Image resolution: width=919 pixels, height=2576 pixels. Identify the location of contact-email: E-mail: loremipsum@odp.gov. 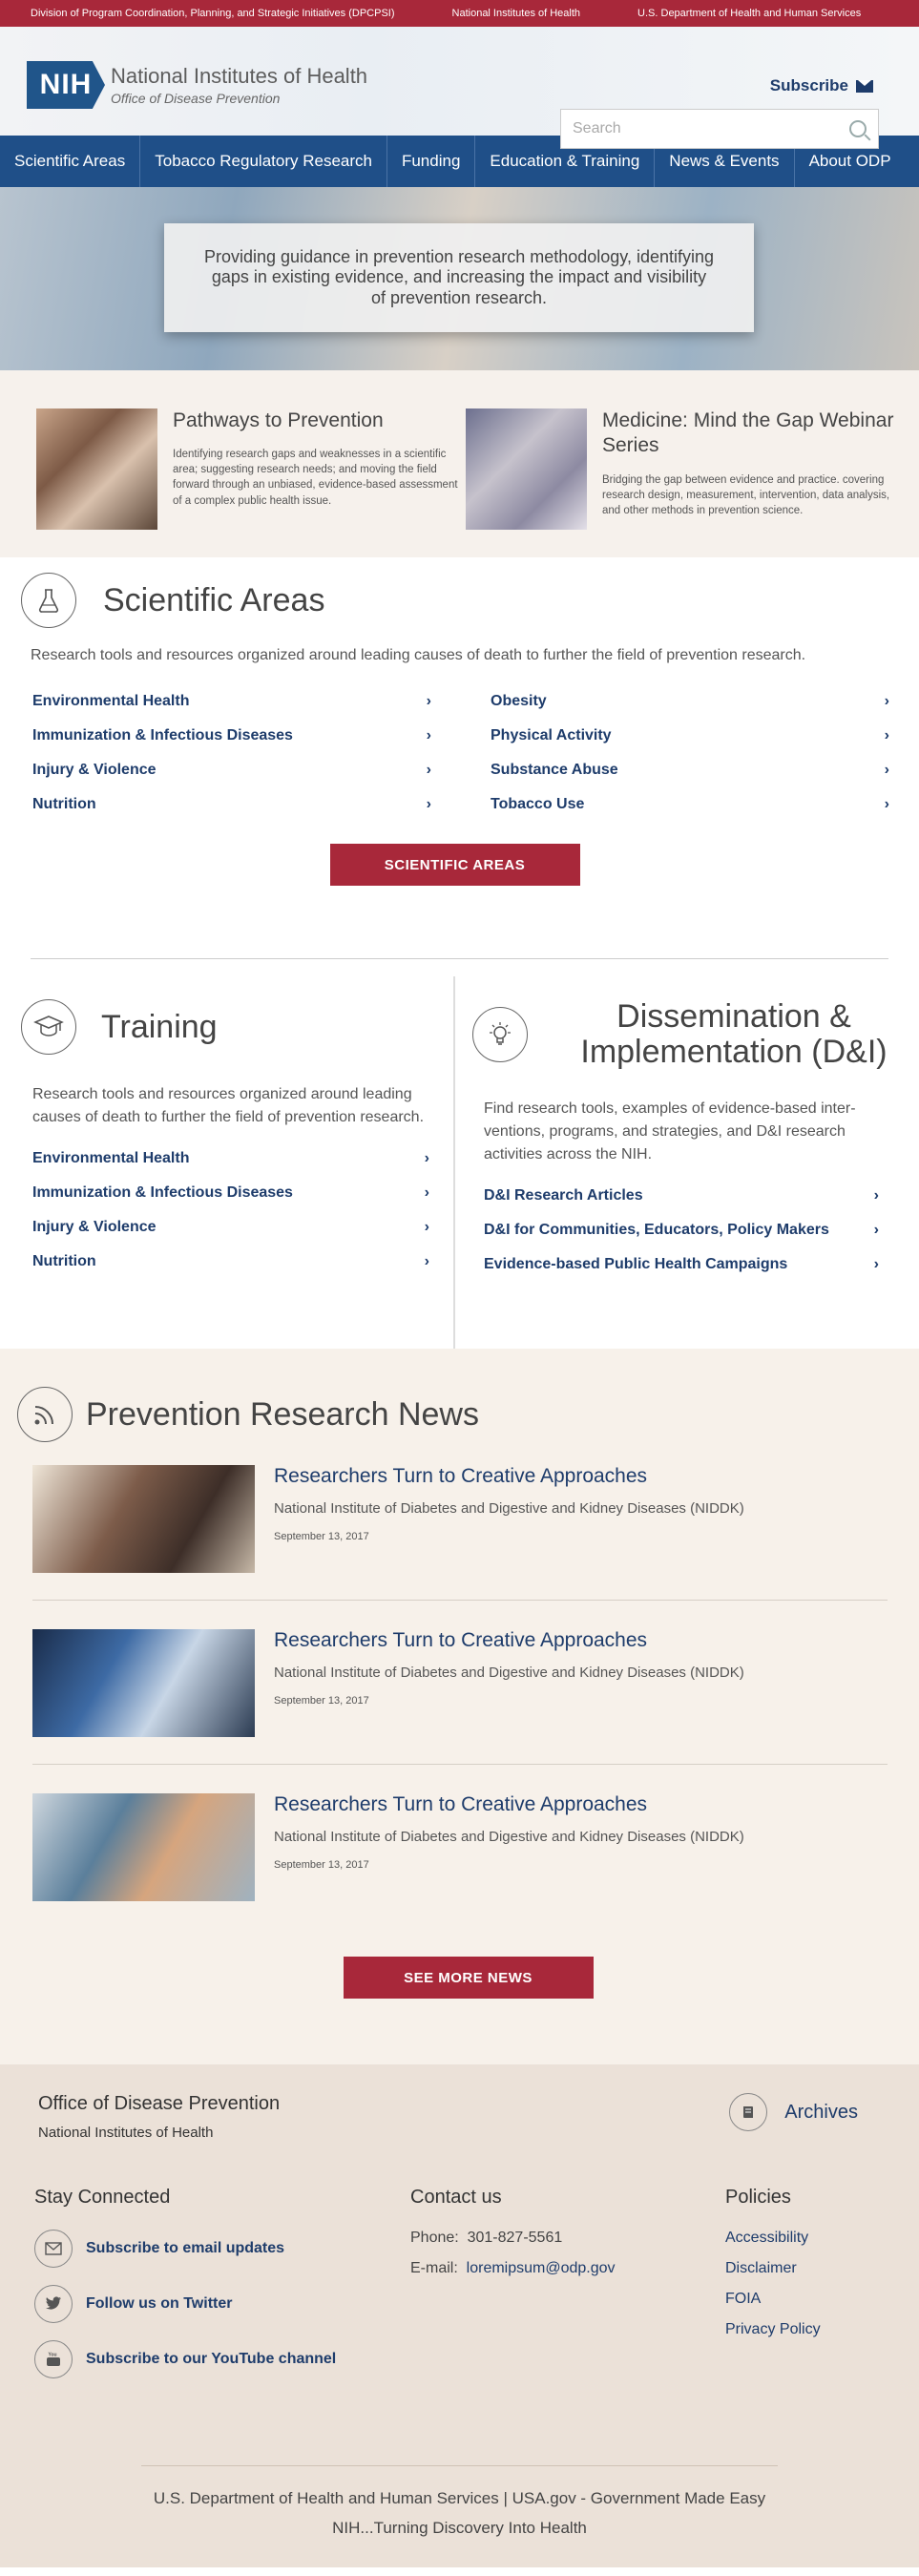
(513, 2268).